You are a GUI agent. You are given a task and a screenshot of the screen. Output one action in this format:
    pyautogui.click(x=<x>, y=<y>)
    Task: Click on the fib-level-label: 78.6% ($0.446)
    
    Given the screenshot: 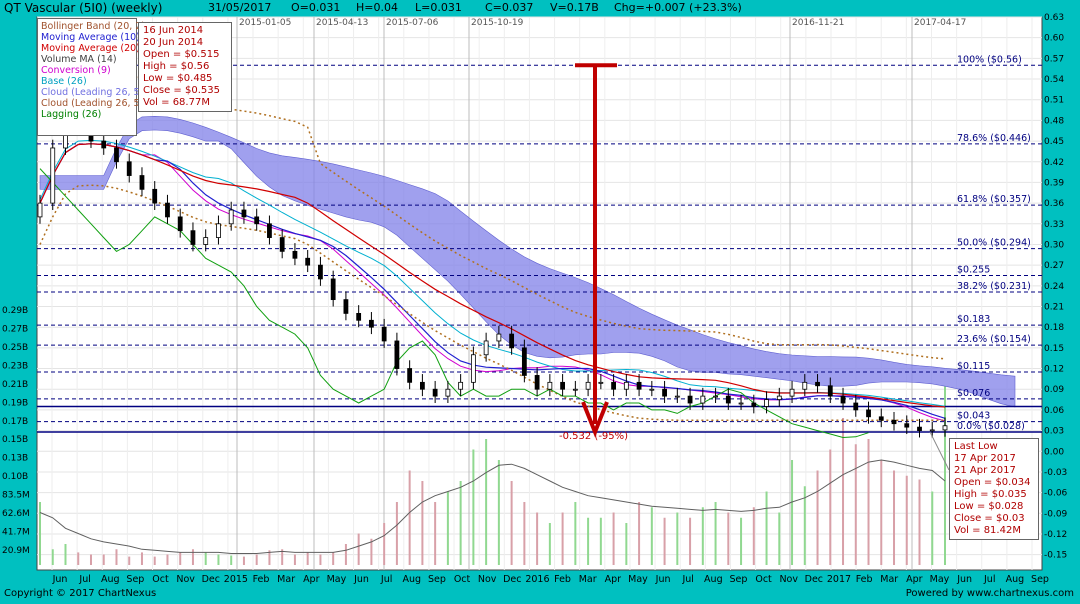 What is the action you would take?
    pyautogui.click(x=994, y=138)
    